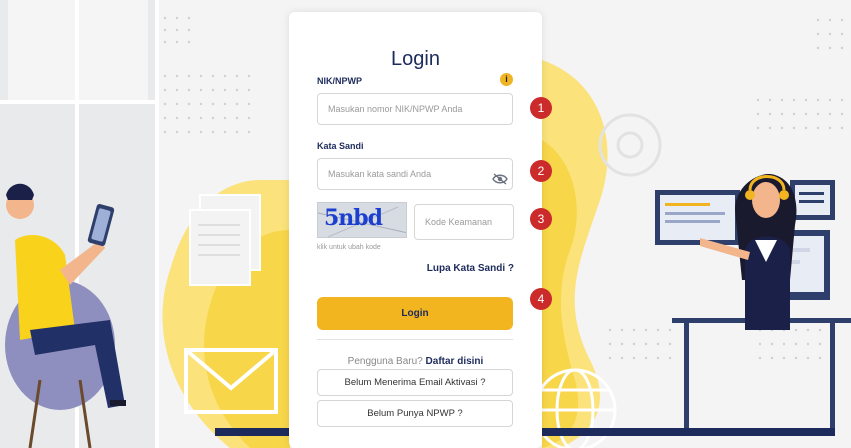 This screenshot has width=851, height=448. I want to click on register-prompt: Pengguna Baru? Daftar disini, so click(415, 361).